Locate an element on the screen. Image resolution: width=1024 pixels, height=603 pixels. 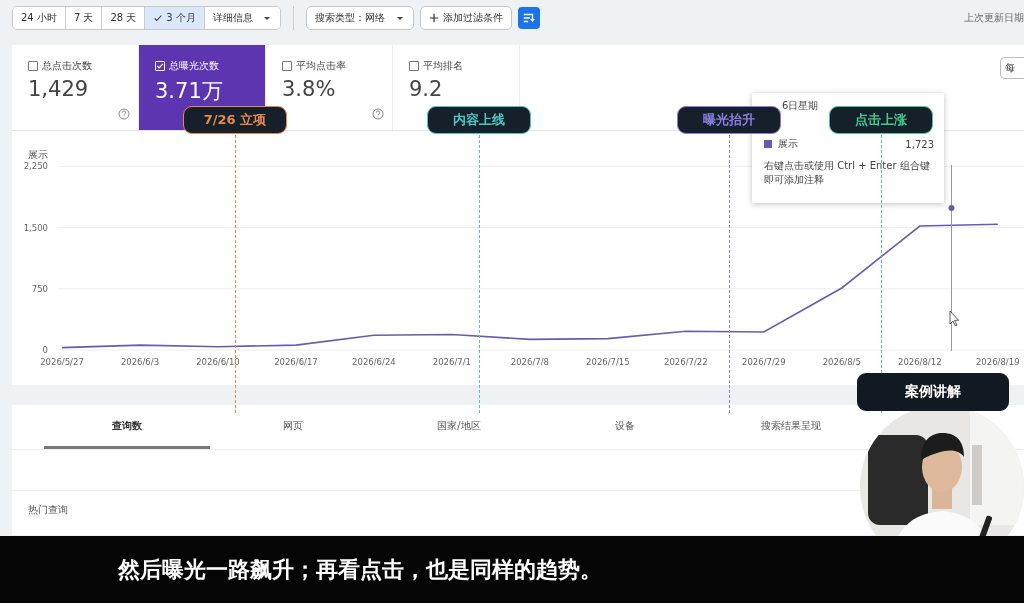
tick-label: 2,250 is located at coordinates (35, 166).